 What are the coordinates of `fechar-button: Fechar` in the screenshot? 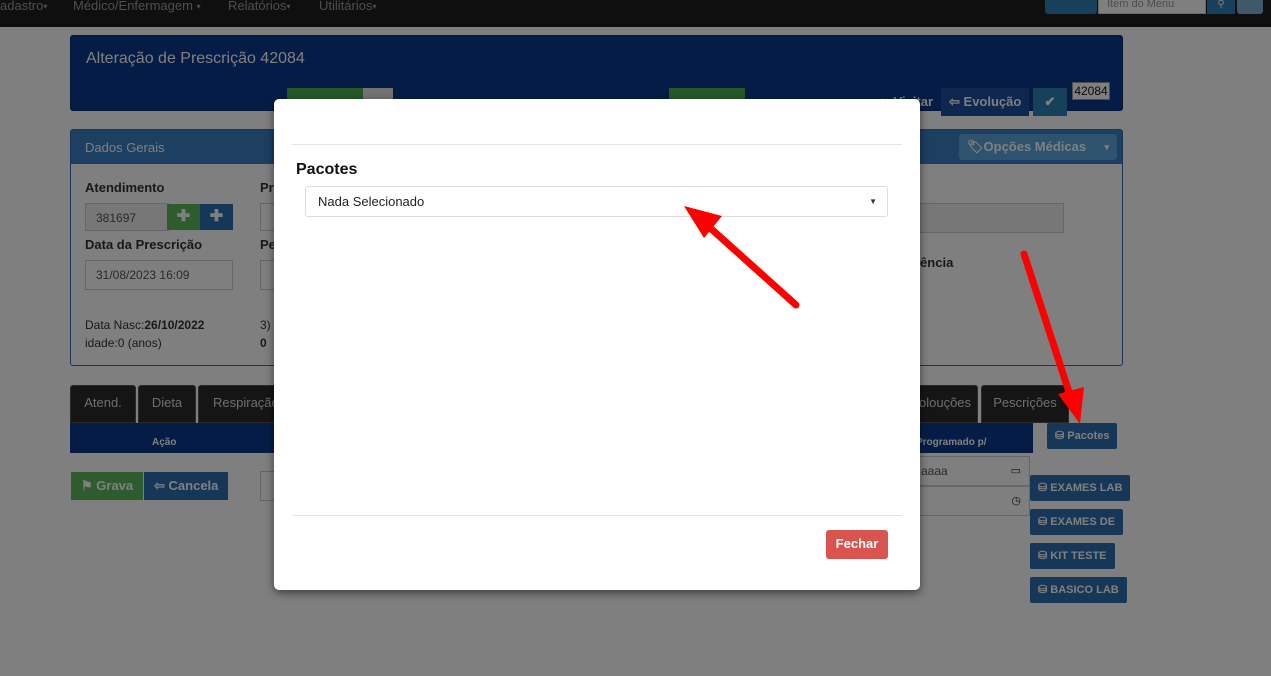 It's located at (857, 544).